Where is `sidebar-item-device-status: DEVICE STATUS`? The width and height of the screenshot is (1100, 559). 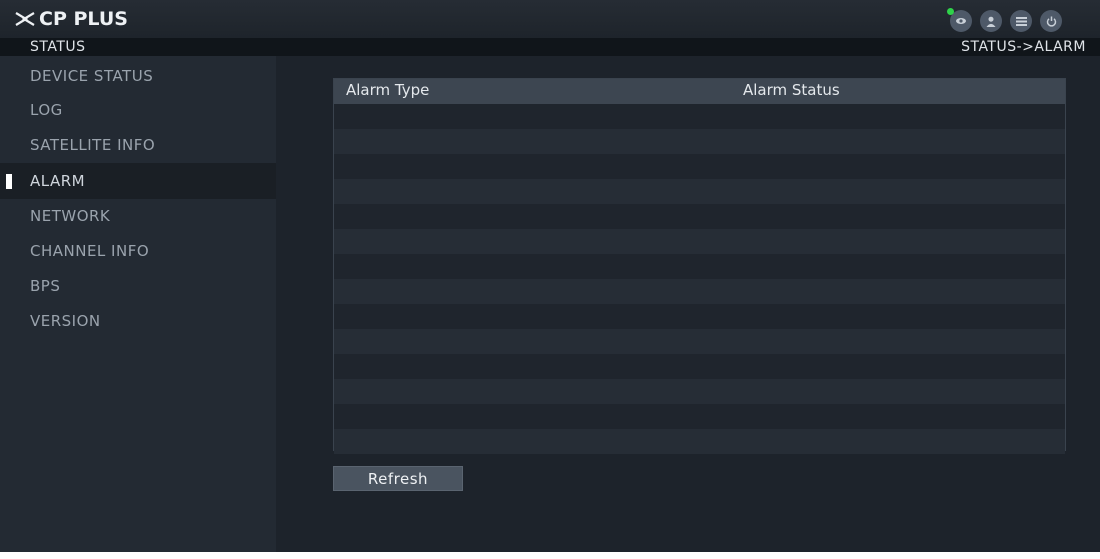
sidebar-item-device-status: DEVICE STATUS is located at coordinates (138, 76).